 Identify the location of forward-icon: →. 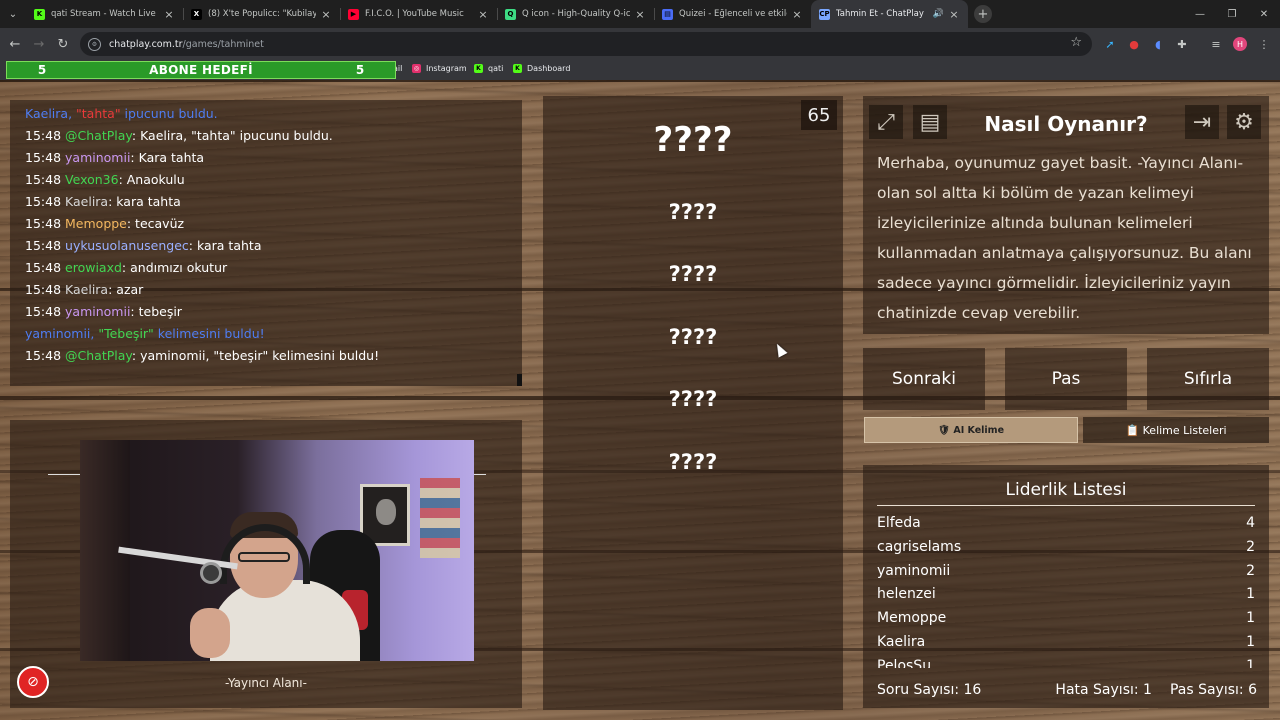
(39, 44).